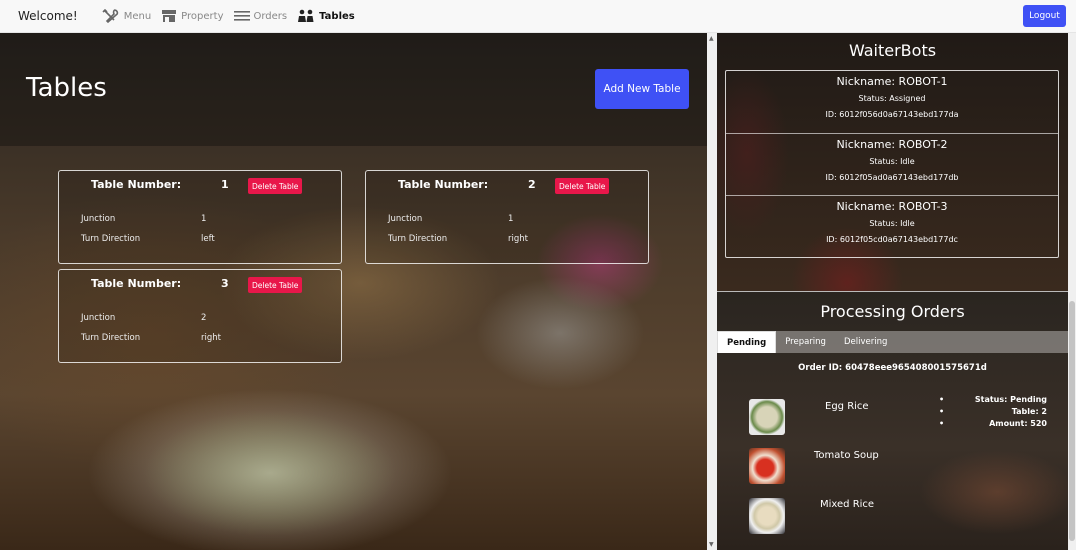  I want to click on robot-id: ID: 6012f056d0a67143ebd177da, so click(892, 114).